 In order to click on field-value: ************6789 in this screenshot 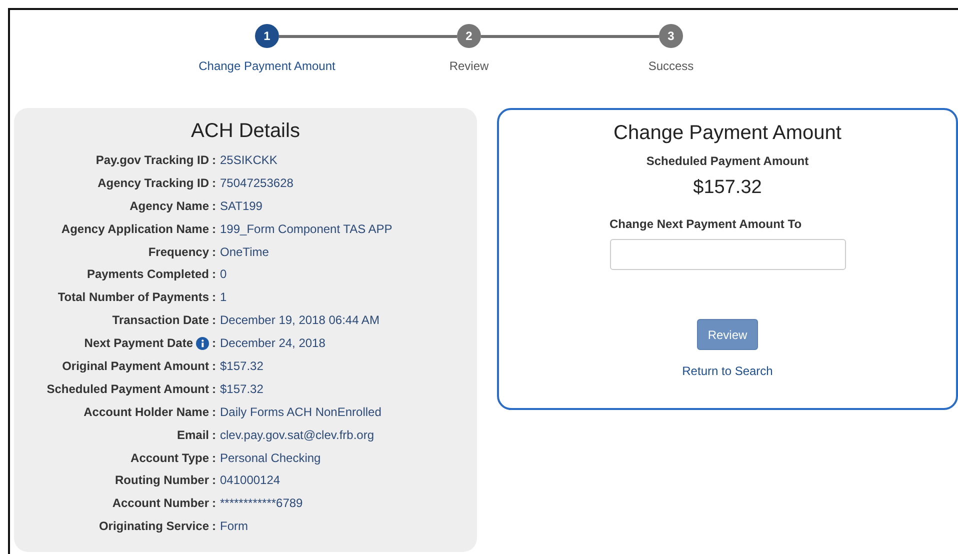, I will do `click(261, 503)`.